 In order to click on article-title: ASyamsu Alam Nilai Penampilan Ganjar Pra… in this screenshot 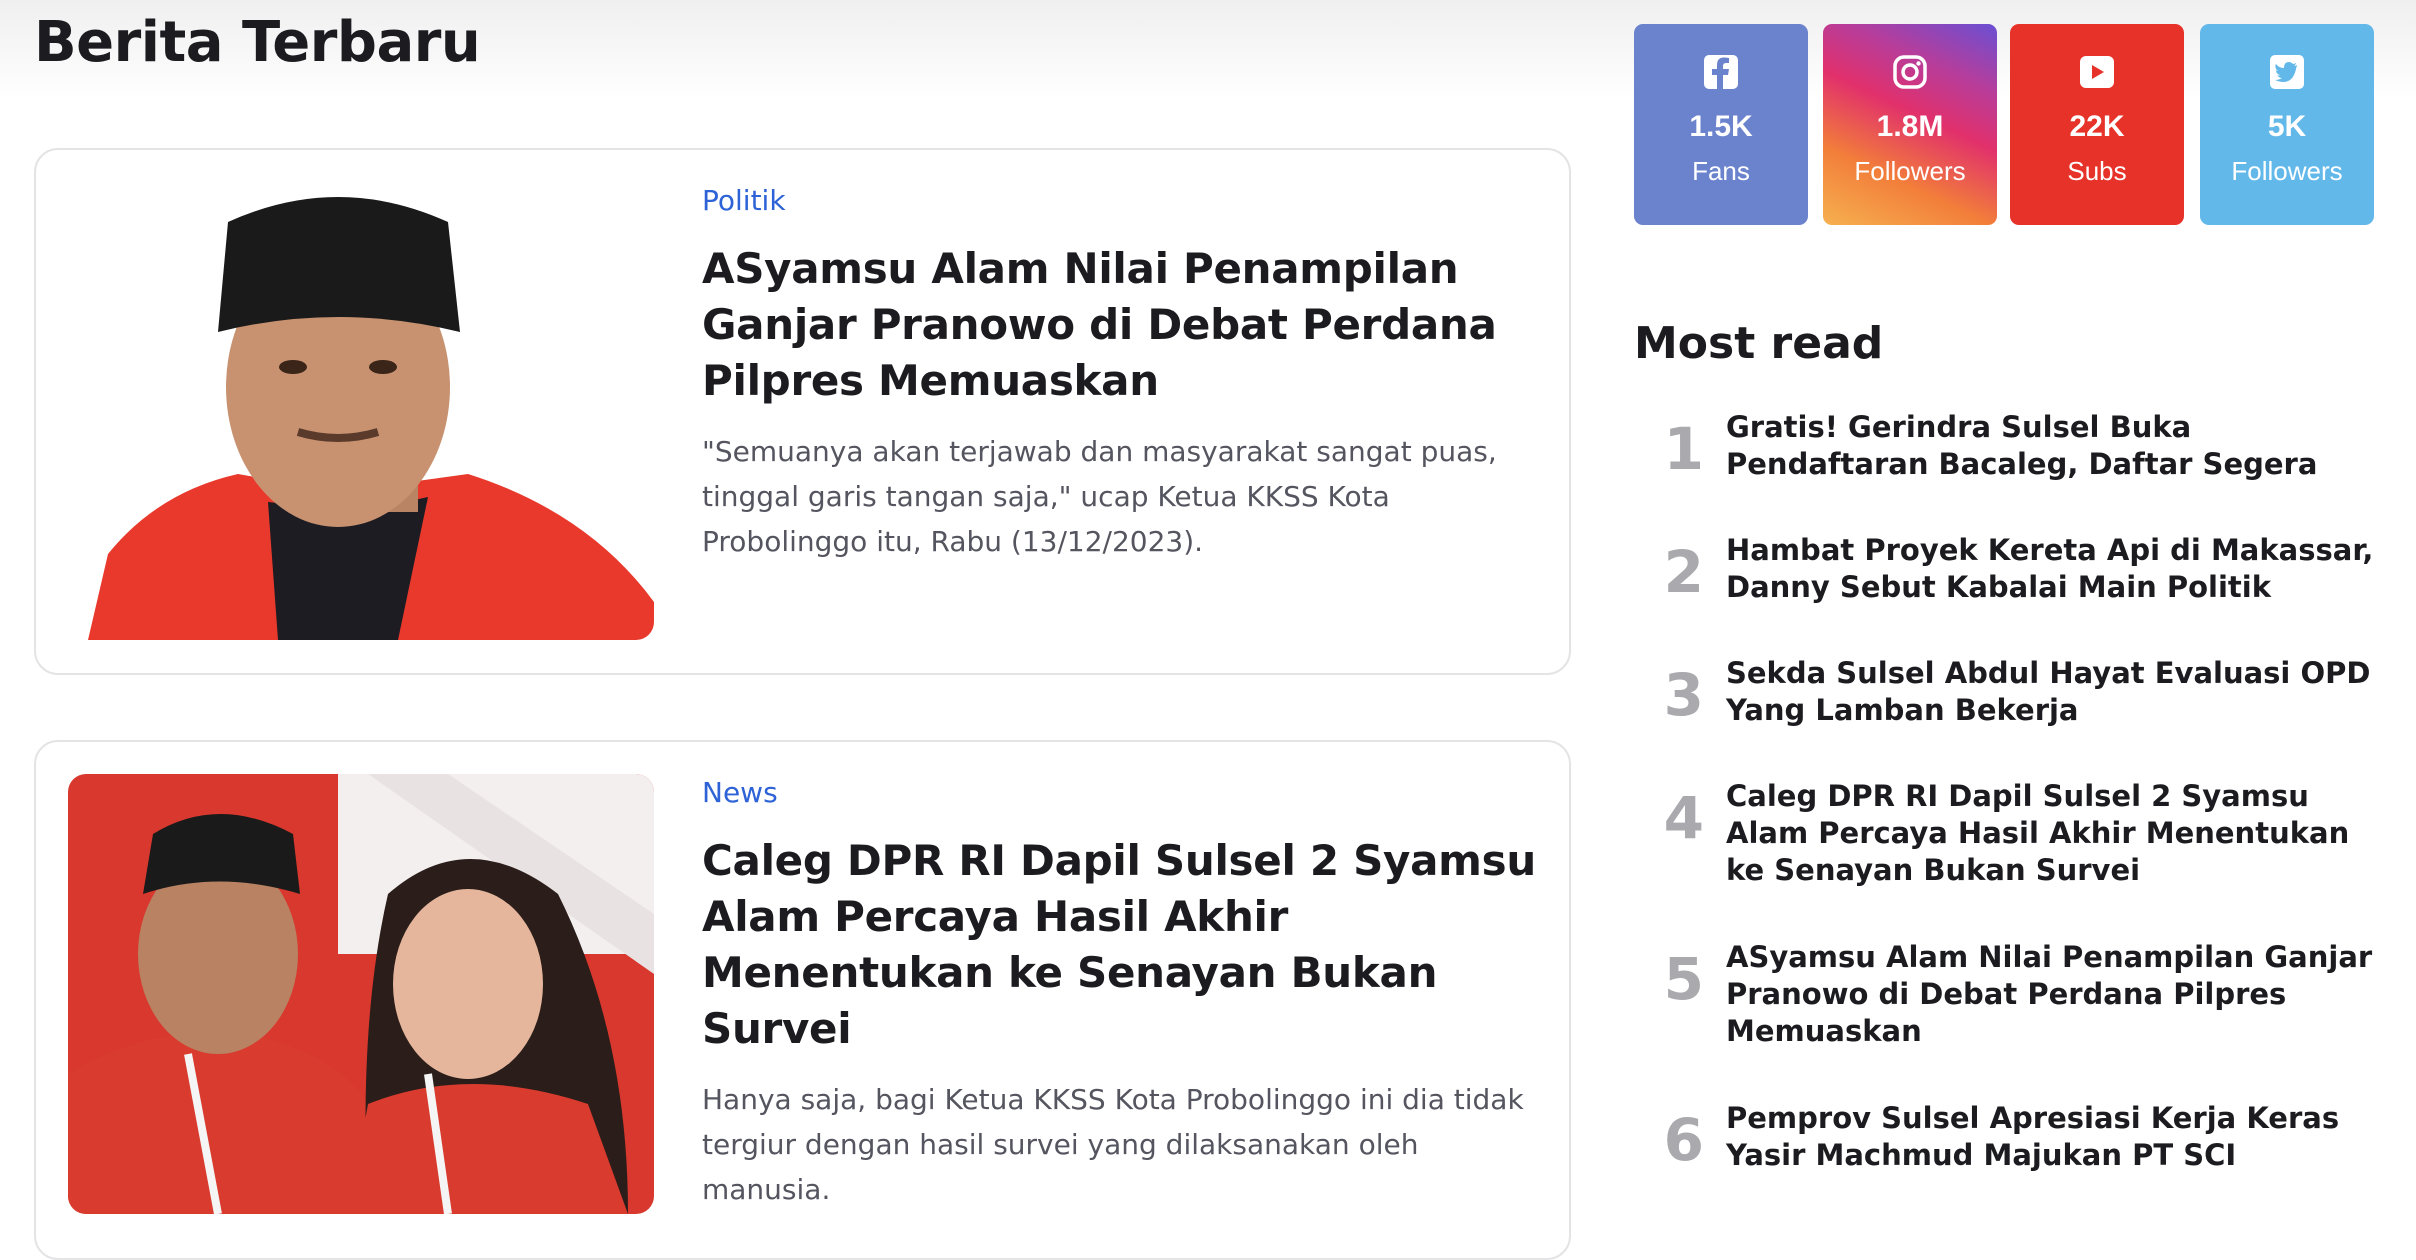, I will do `click(1127, 325)`.